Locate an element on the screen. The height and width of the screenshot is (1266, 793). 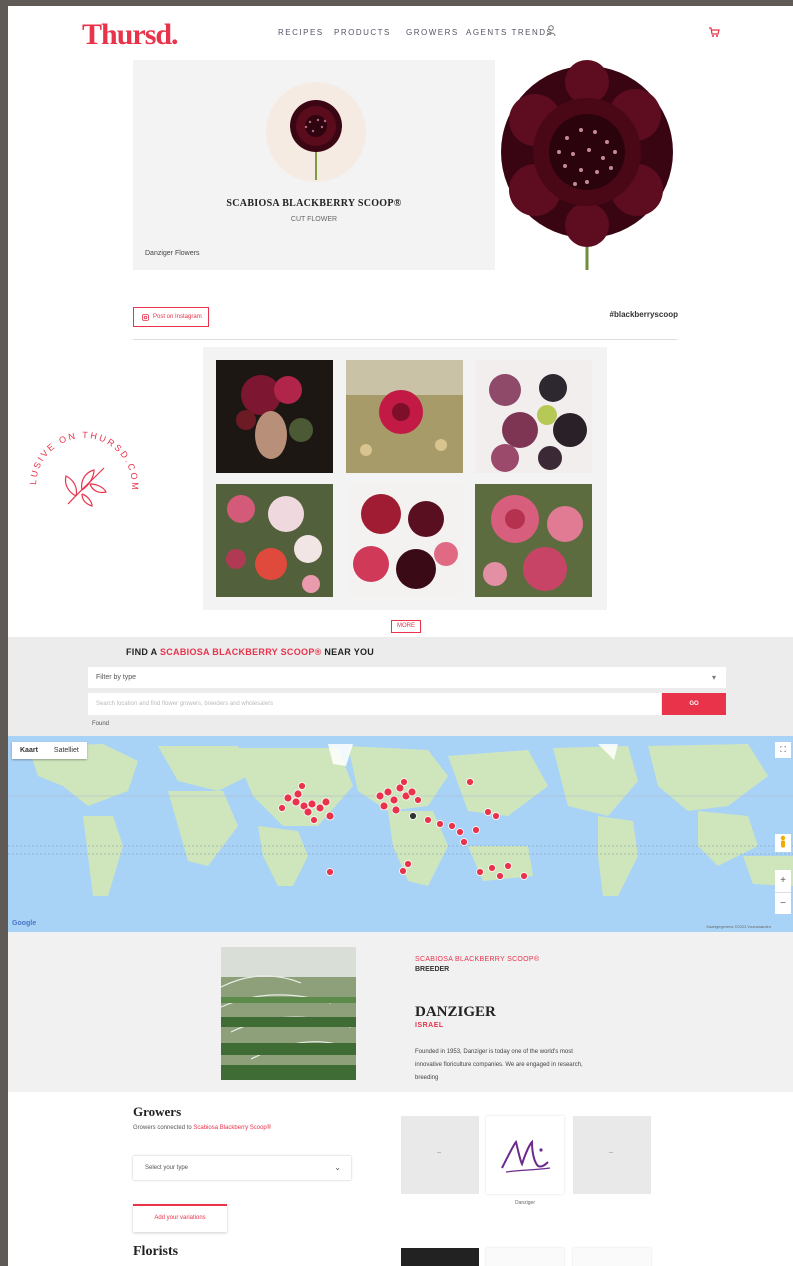
feature-product-name: SCABIOSA BLACKBERRY SCOOP® is located at coordinates (477, 959).